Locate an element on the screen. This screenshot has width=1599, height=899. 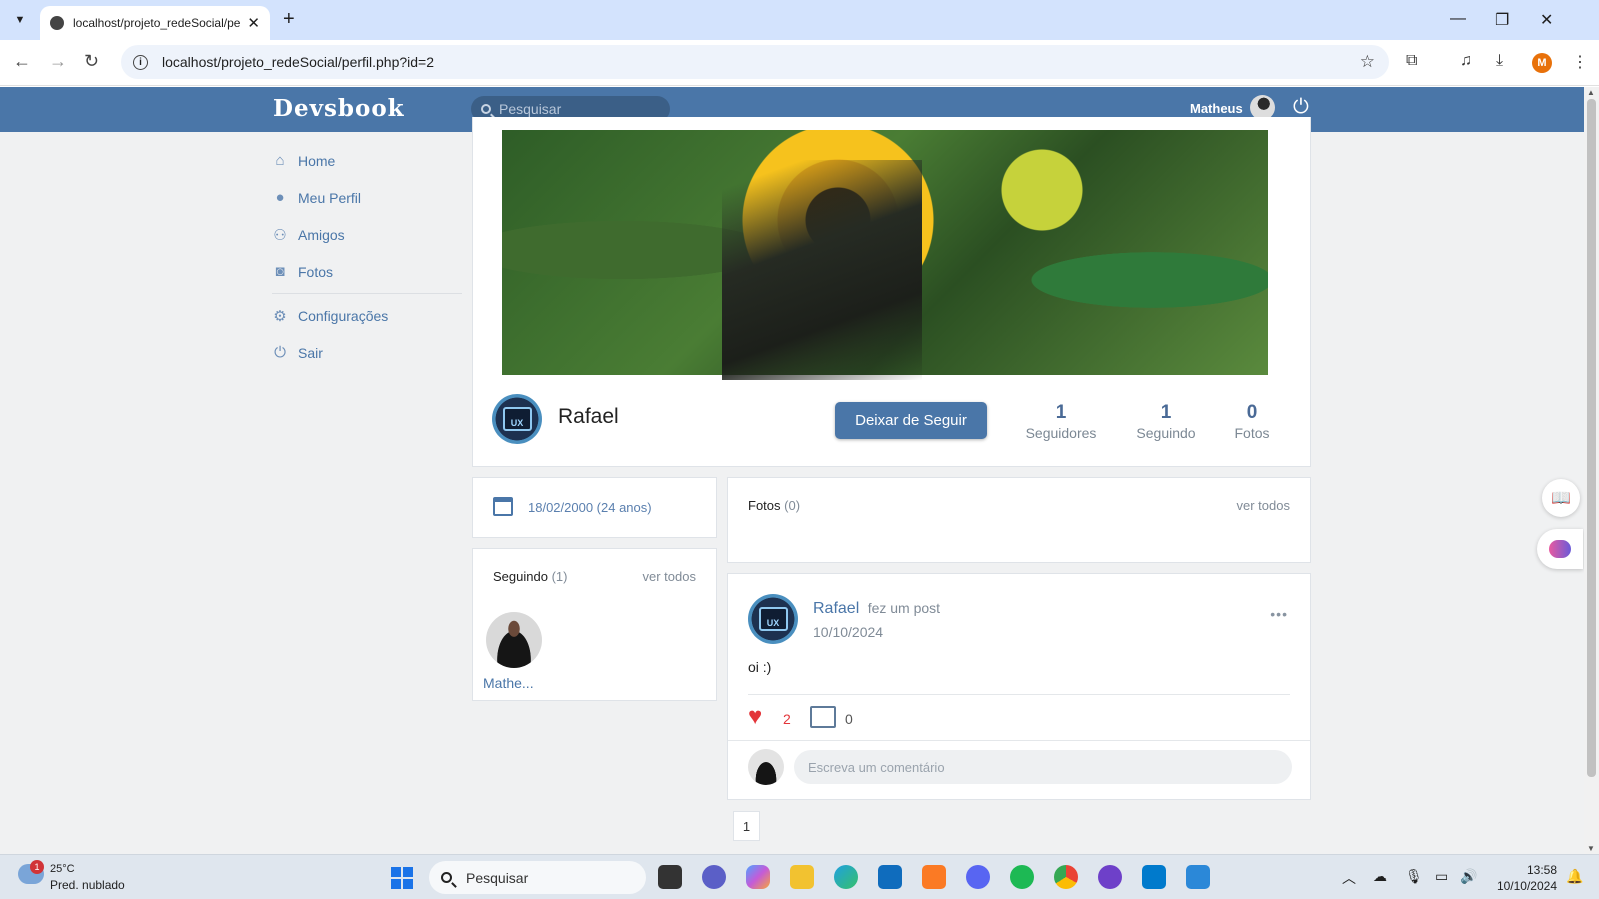
profile-avatar: UX is located at coordinates (517, 419).